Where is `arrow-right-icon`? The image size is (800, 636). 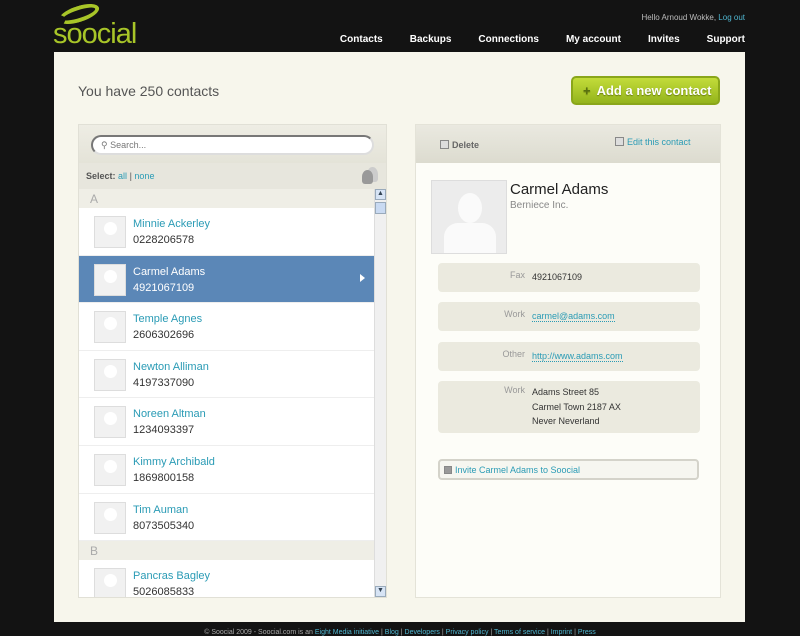 arrow-right-icon is located at coordinates (362, 277).